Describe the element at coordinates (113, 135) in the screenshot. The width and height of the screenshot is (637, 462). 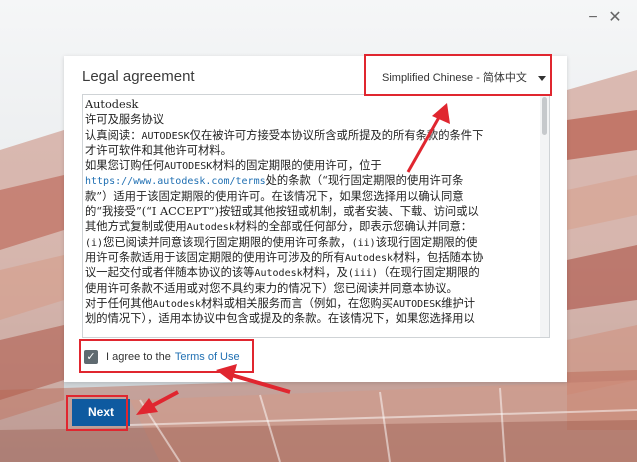
I see `license-text-segment: 认真阅读：` at that location.